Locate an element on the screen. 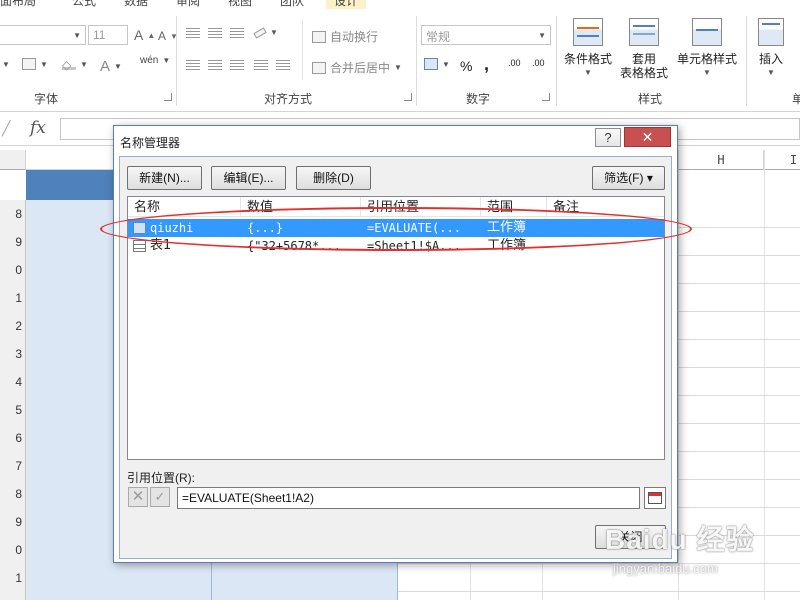 This screenshot has width=800, height=600. list-header: 名称 数值 引用位置 范围 备注 is located at coordinates (396, 207).